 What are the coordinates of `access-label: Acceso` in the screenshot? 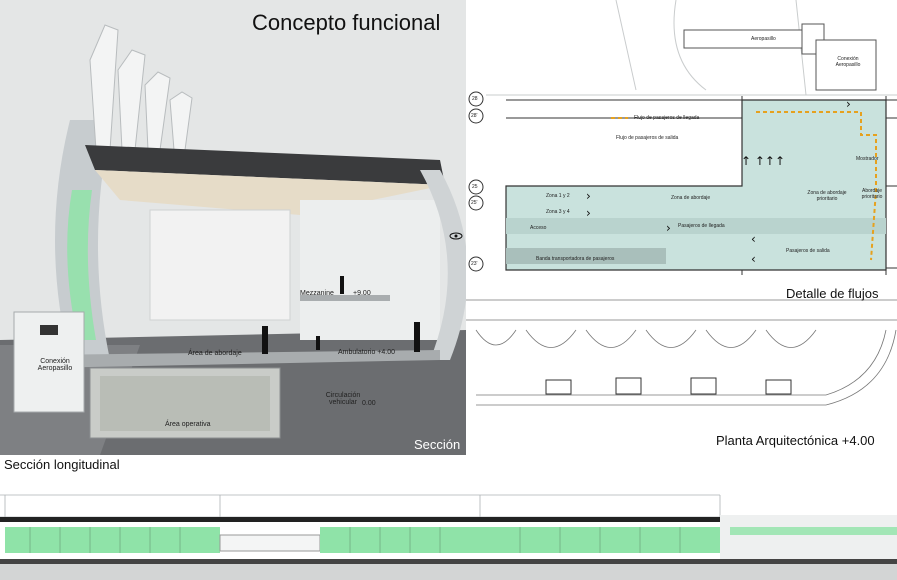 It's located at (538, 228).